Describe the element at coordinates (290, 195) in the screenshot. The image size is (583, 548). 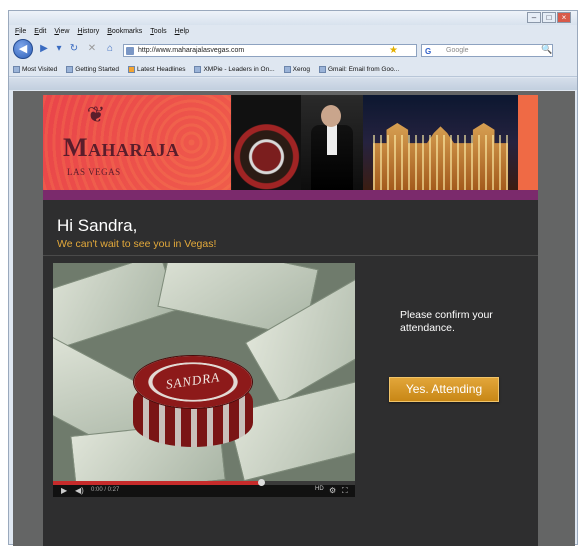
I see `accent-bar` at that location.